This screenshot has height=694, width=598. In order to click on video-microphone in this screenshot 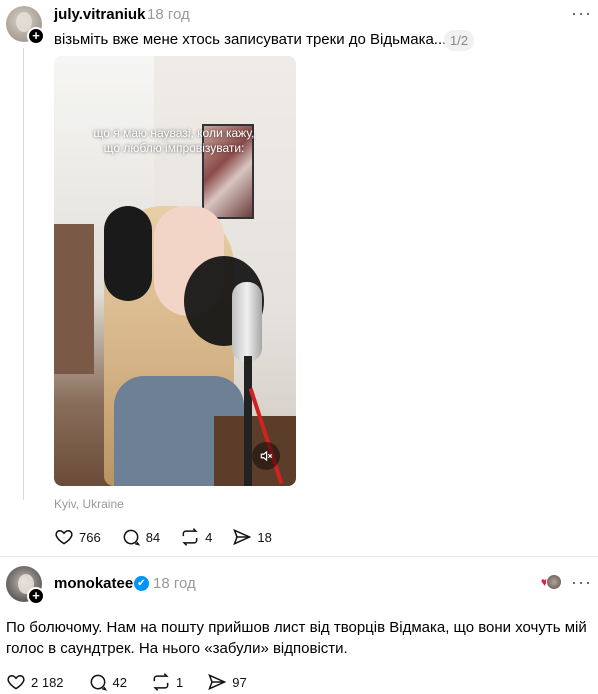, I will do `click(247, 322)`.